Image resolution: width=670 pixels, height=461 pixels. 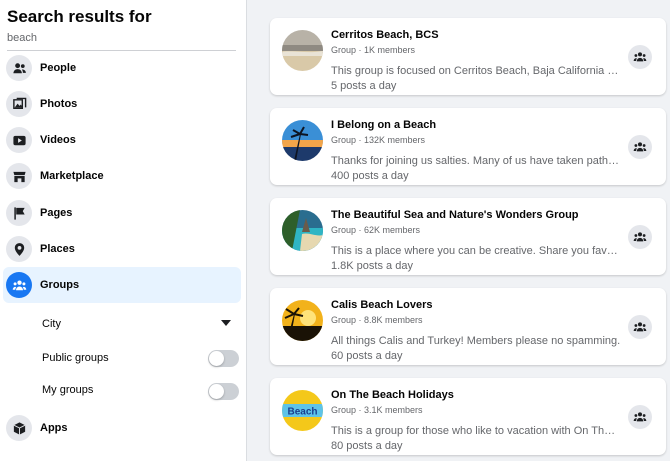 What do you see at coordinates (72, 176) in the screenshot?
I see `sidebar-item-label: Marketplace` at bounding box center [72, 176].